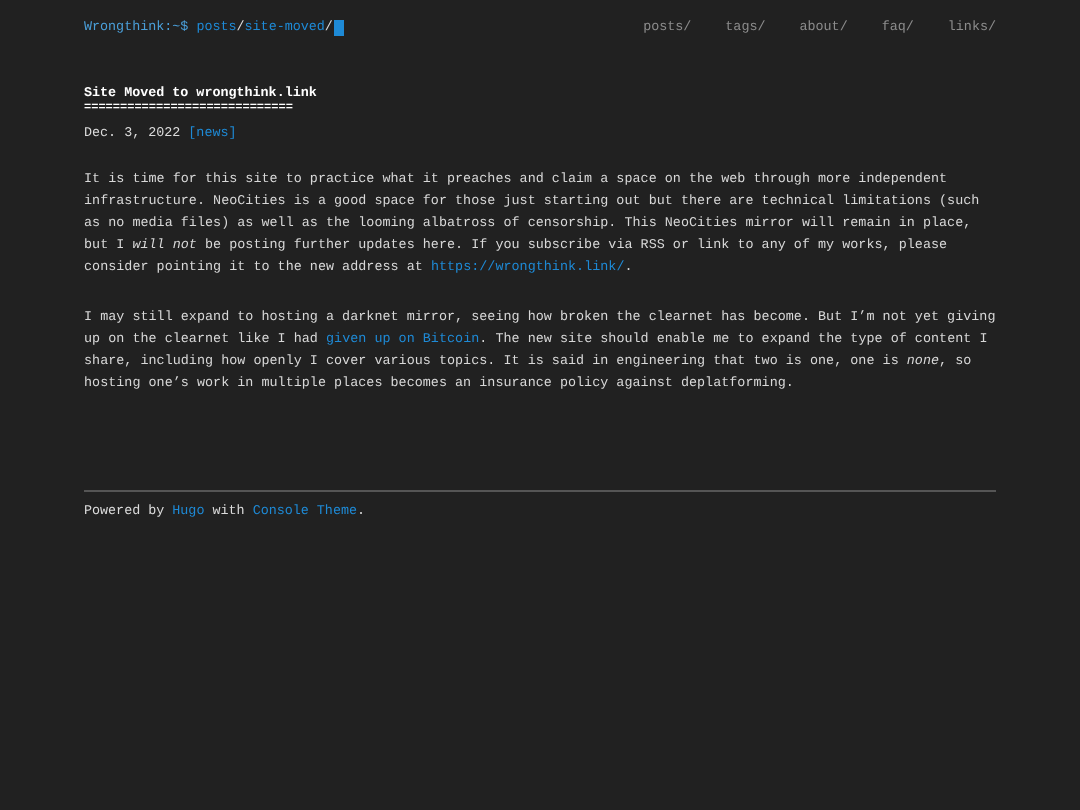 The width and height of the screenshot is (1080, 810). What do you see at coordinates (339, 28) in the screenshot?
I see `cursor-block` at bounding box center [339, 28].